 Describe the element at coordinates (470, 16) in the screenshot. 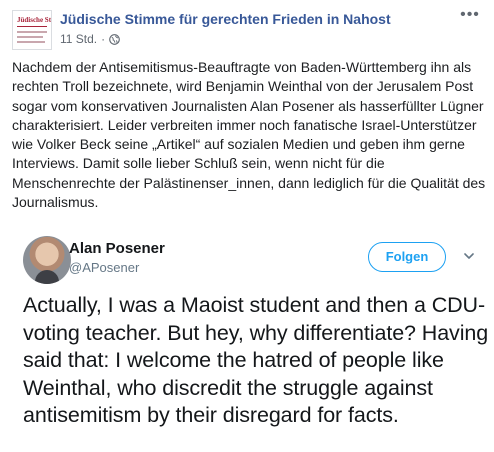

I see `more-icon: •••` at that location.